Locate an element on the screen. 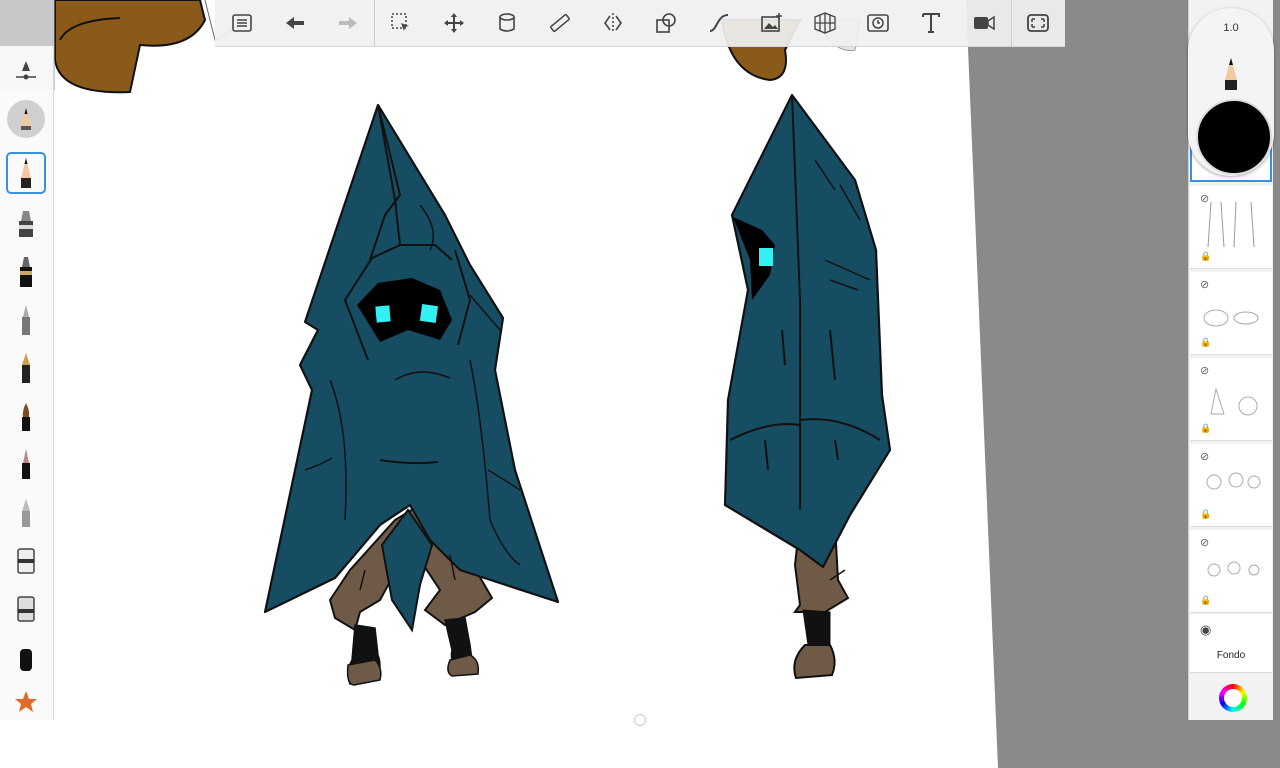 The width and height of the screenshot is (1280, 768). redo-icon is located at coordinates (347, 23).